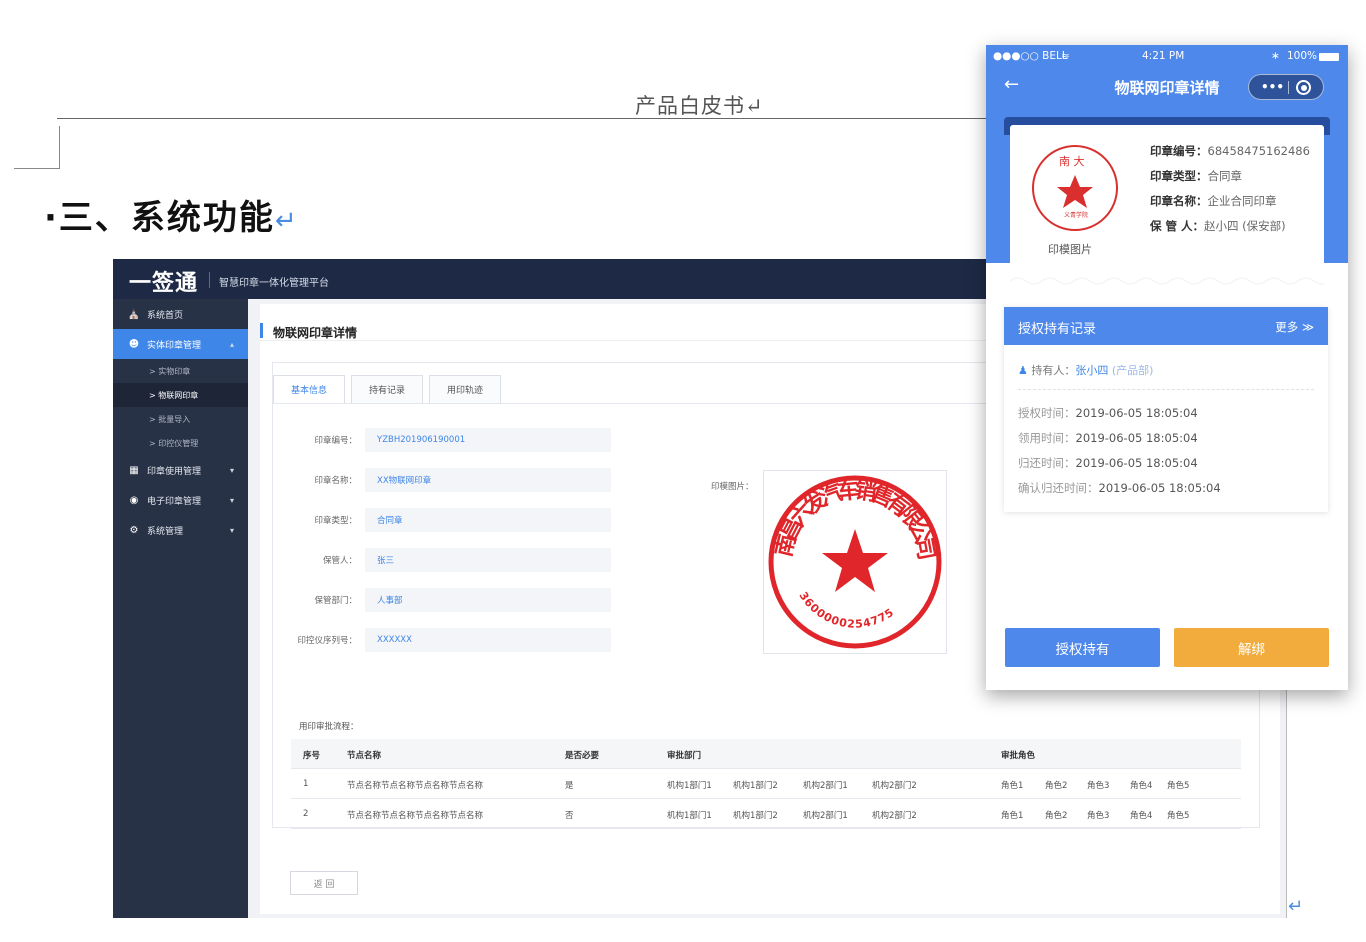 This screenshot has width=1366, height=942. I want to click on info-seal-type: 印章类型：合同章, so click(1196, 176).